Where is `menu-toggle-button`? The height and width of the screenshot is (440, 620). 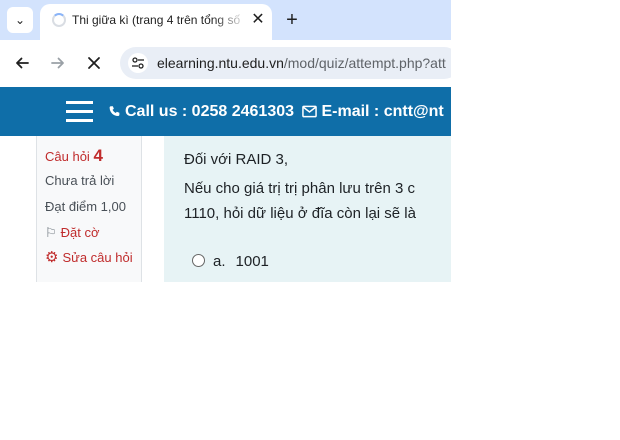 menu-toggle-button is located at coordinates (79, 112).